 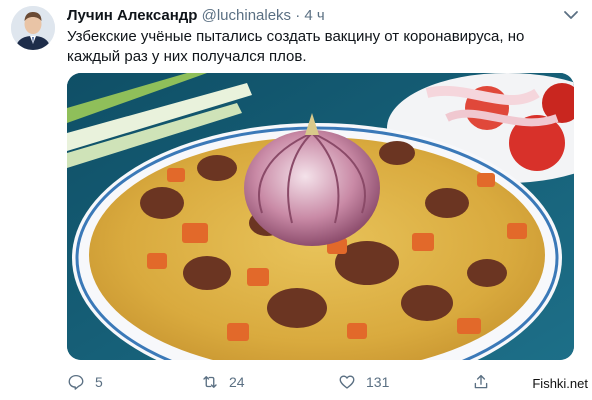 I want to click on tweet-header: Лучин Александр @luchinaleks · 4 ч, so click(x=196, y=16).